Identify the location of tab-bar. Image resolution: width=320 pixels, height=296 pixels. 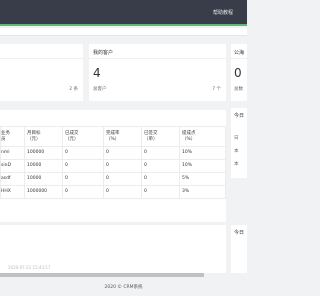
(123, 32).